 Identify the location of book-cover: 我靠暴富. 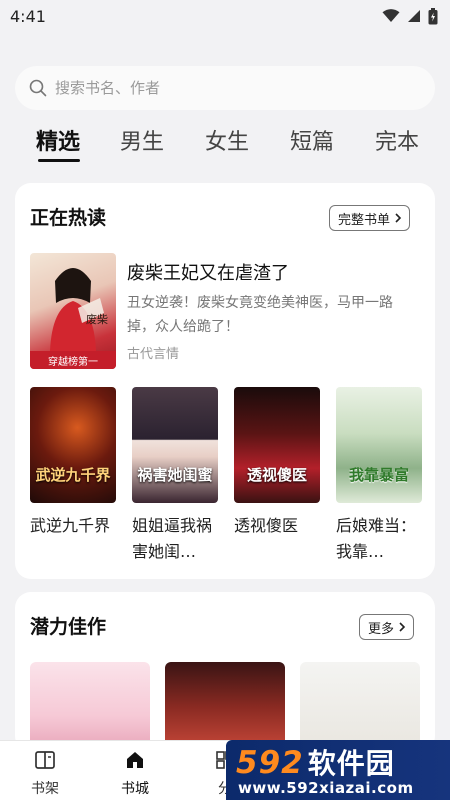
(379, 445).